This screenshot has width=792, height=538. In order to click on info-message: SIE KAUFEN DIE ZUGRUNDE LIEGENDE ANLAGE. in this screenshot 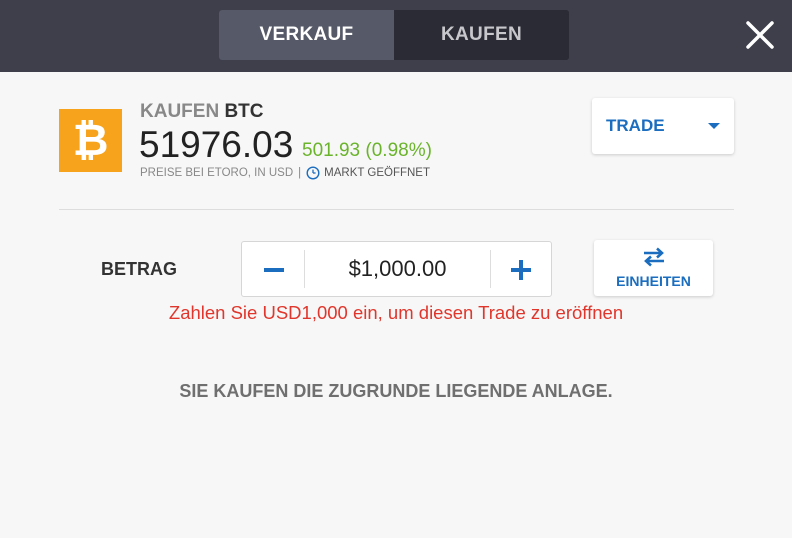, I will do `click(396, 391)`.